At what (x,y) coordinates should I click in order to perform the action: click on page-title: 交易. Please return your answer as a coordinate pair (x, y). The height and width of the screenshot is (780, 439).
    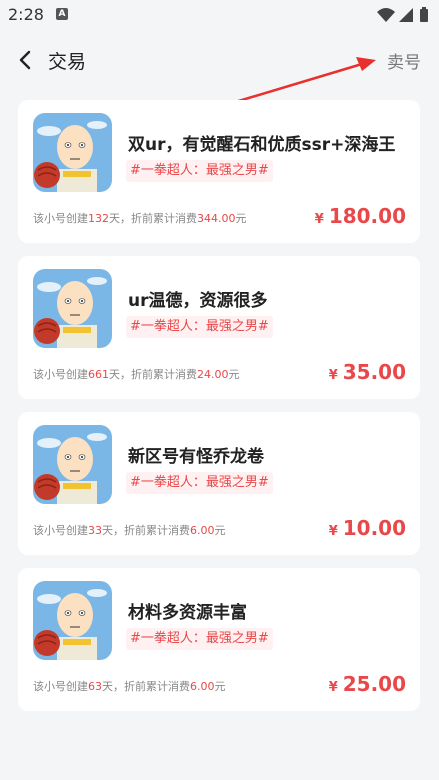
    Looking at the image, I should click on (67, 62).